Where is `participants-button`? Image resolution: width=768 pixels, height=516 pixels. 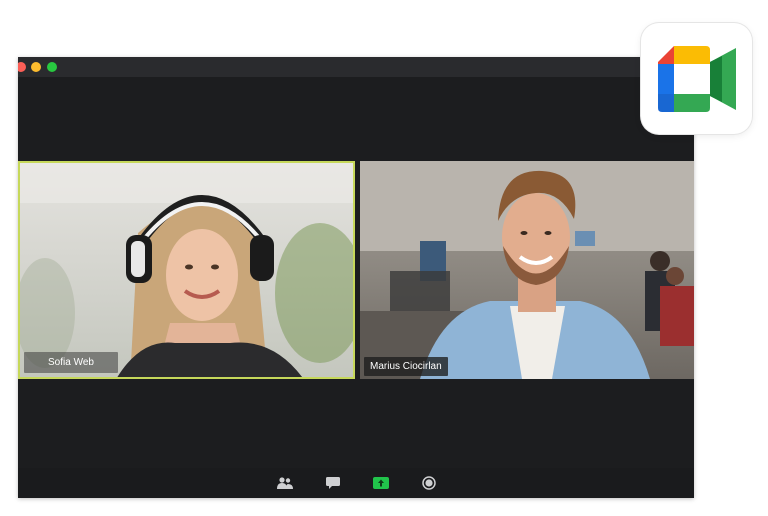
participants-button is located at coordinates (285, 483).